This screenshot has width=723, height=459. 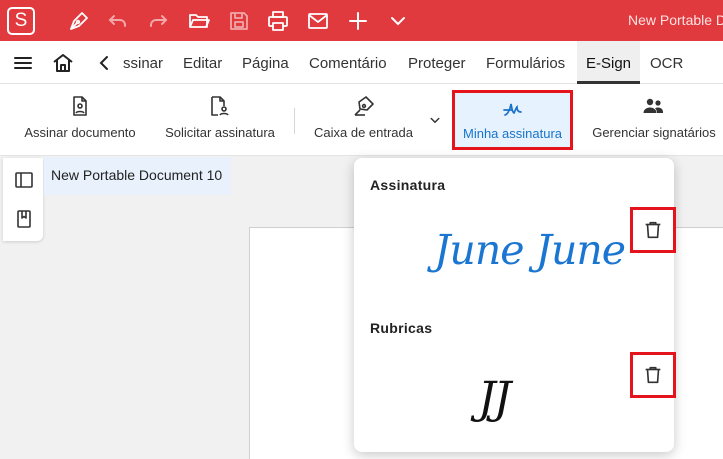 What do you see at coordinates (220, 132) in the screenshot?
I see `solicitar-assinatura-label: Solicitar assinatura` at bounding box center [220, 132].